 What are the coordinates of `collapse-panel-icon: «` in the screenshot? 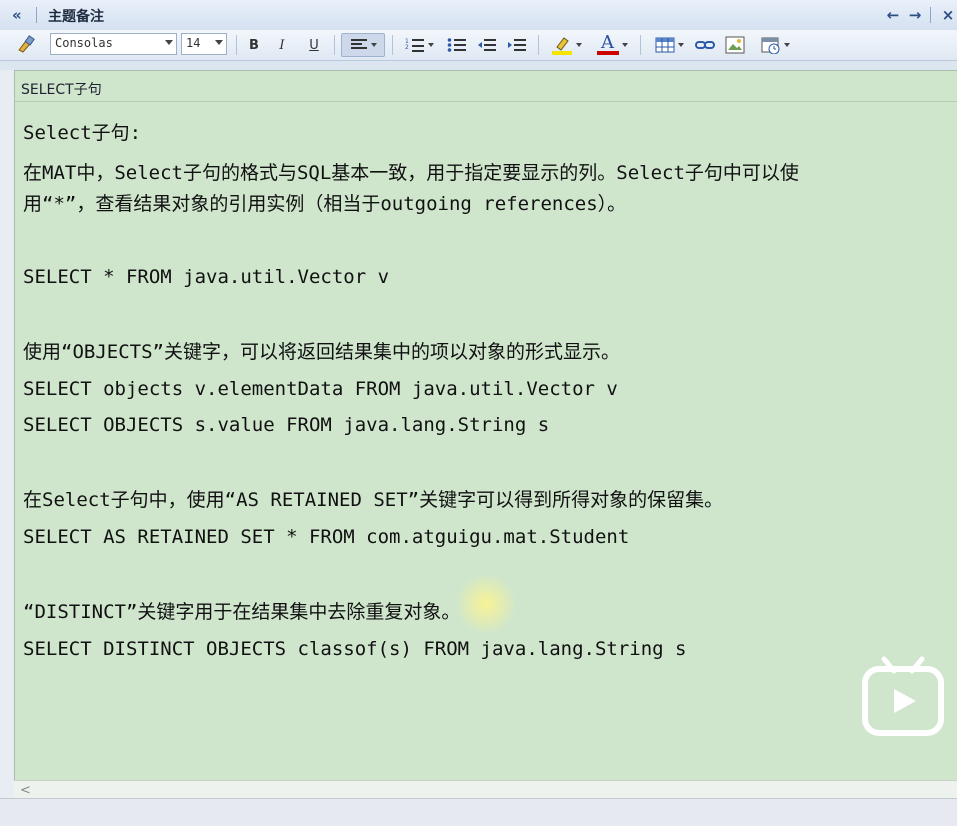 It's located at (21, 15).